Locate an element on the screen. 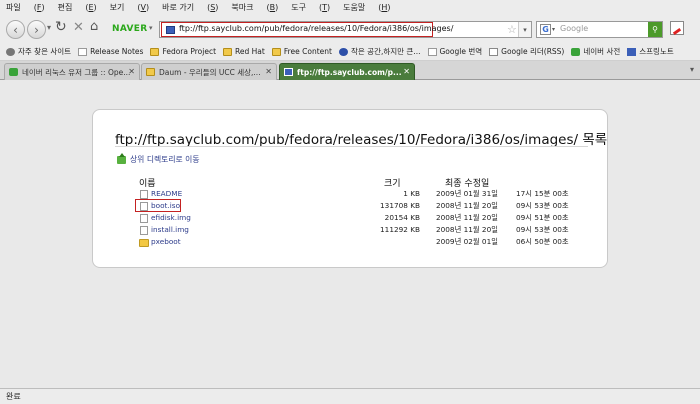 This screenshot has width=700, height=404. blue-icon is located at coordinates (632, 51).